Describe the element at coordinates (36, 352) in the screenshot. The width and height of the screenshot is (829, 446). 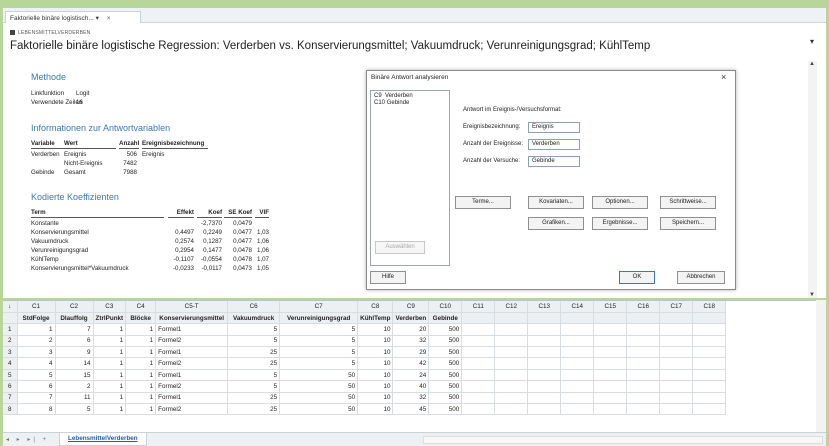
I see `worksheet-cell: 3` at that location.